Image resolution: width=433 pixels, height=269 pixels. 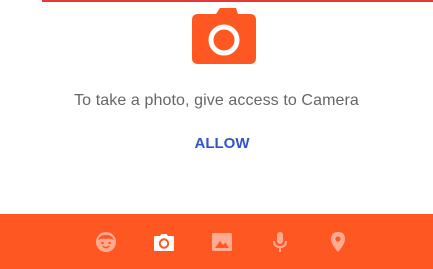 I want to click on top-accent-line, so click(x=237, y=1).